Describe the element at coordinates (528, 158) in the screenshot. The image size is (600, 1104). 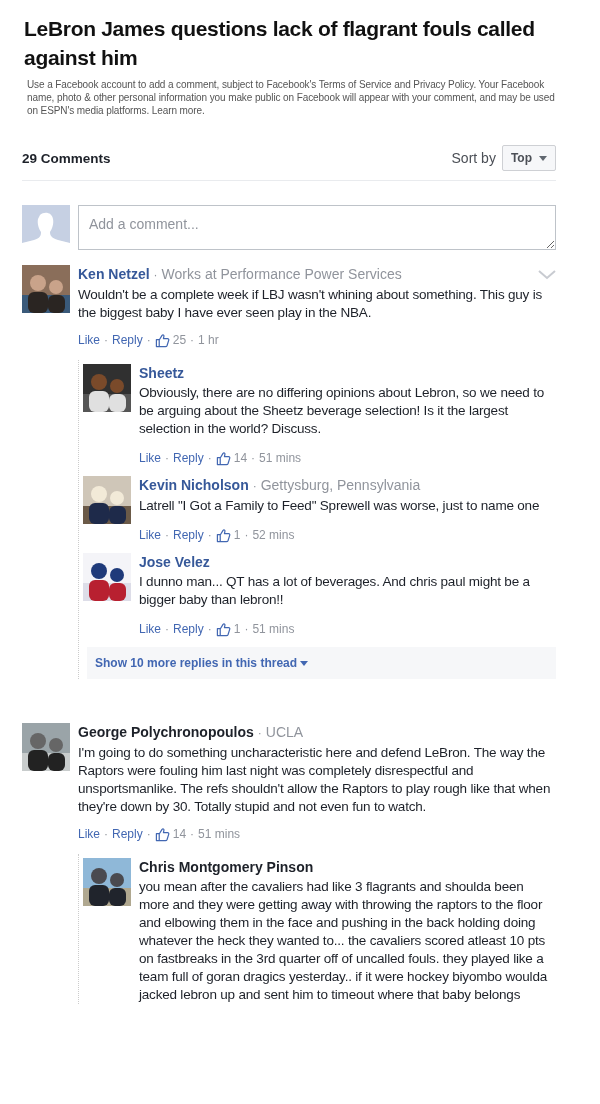
I see `sort-dropdown: Top` at that location.